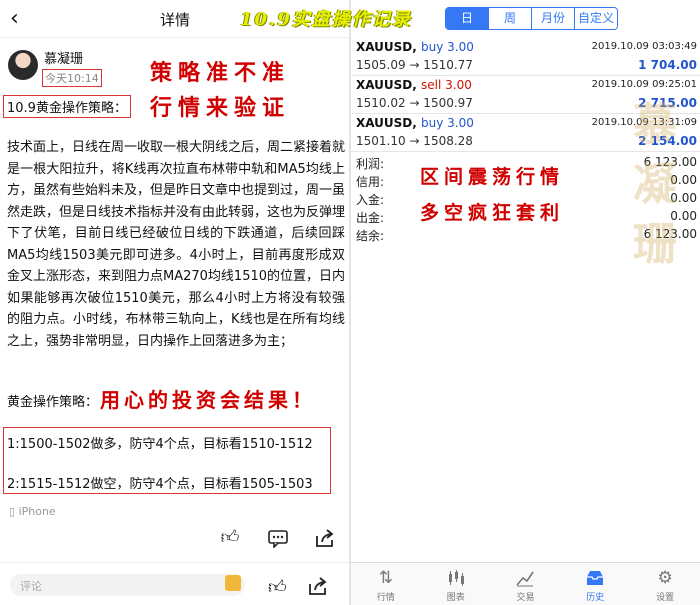 The width and height of the screenshot is (700, 605). I want to click on trade-prices: 1501.10 → 1508.28, so click(414, 141).